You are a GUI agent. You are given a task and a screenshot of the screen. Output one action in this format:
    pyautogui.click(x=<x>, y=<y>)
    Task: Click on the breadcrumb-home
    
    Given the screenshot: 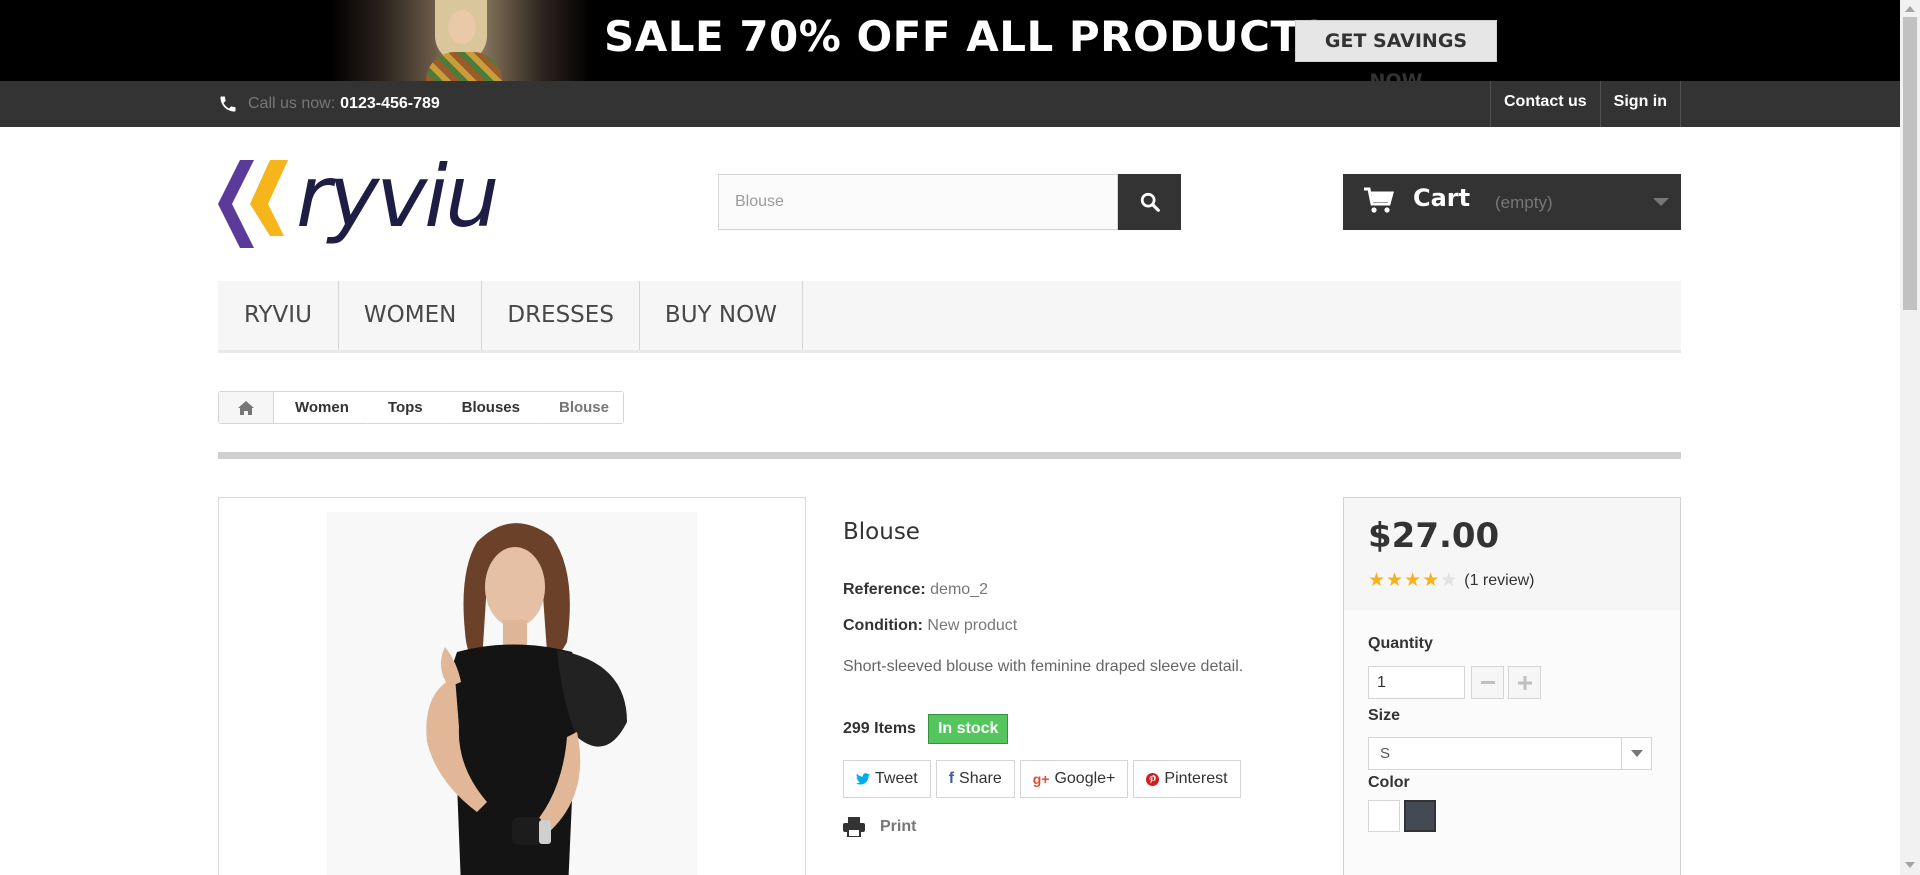 What is the action you would take?
    pyautogui.click(x=246, y=407)
    